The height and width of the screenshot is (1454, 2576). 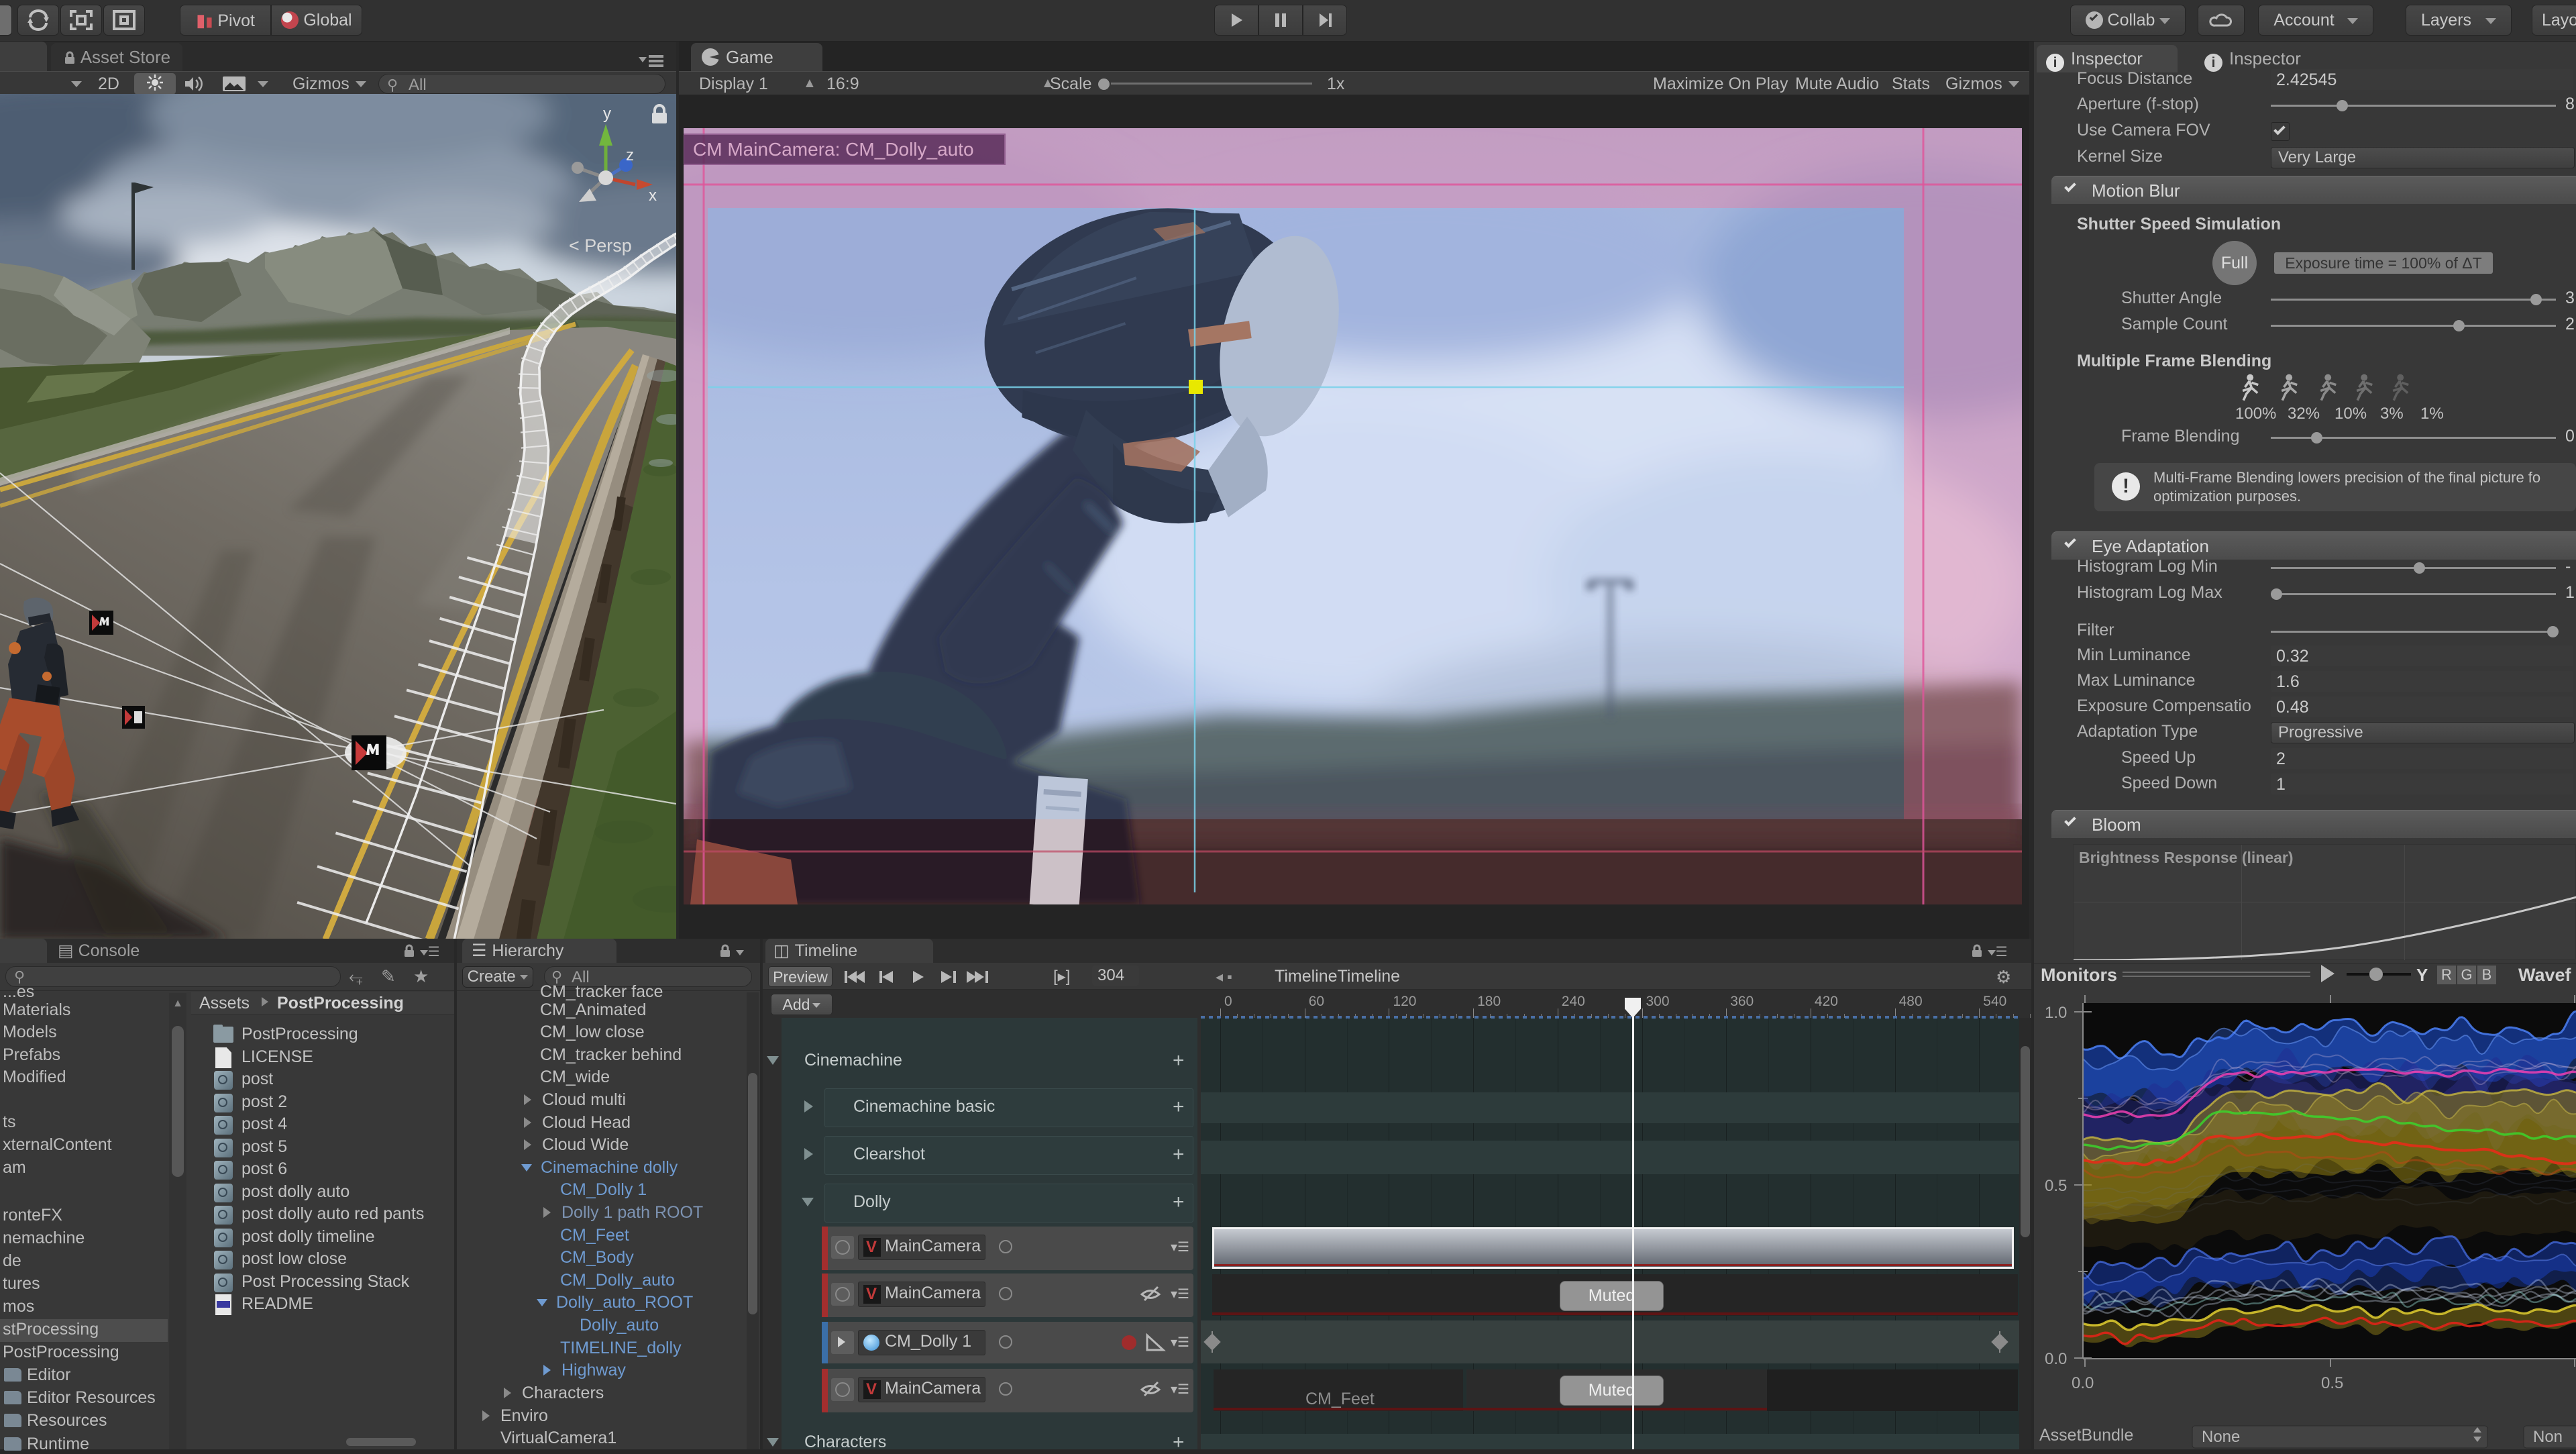 I want to click on svg-text: ˂ Persp, so click(x=600, y=246).